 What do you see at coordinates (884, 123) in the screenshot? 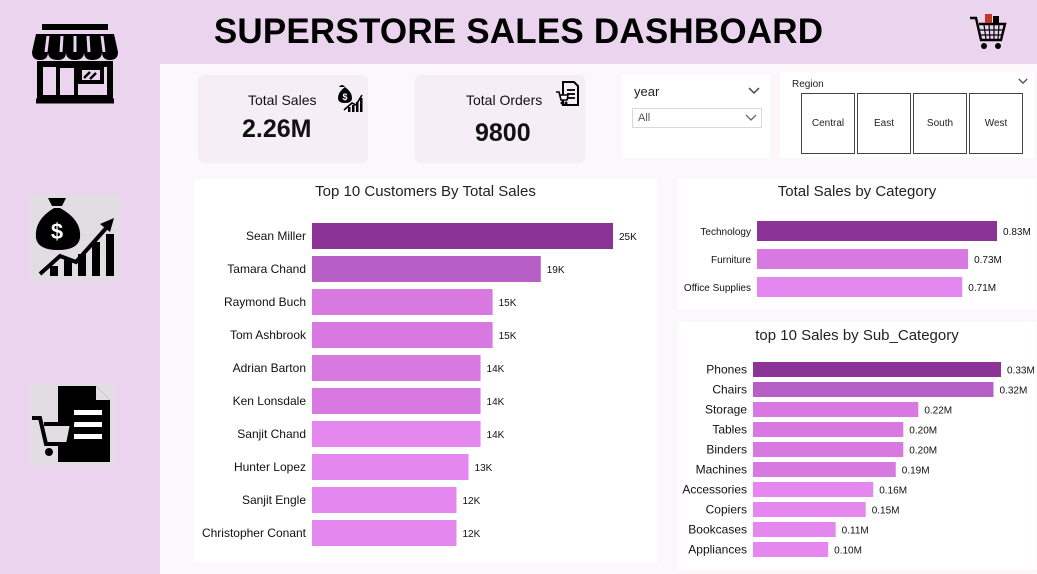
I see `region-tile-east: East` at bounding box center [884, 123].